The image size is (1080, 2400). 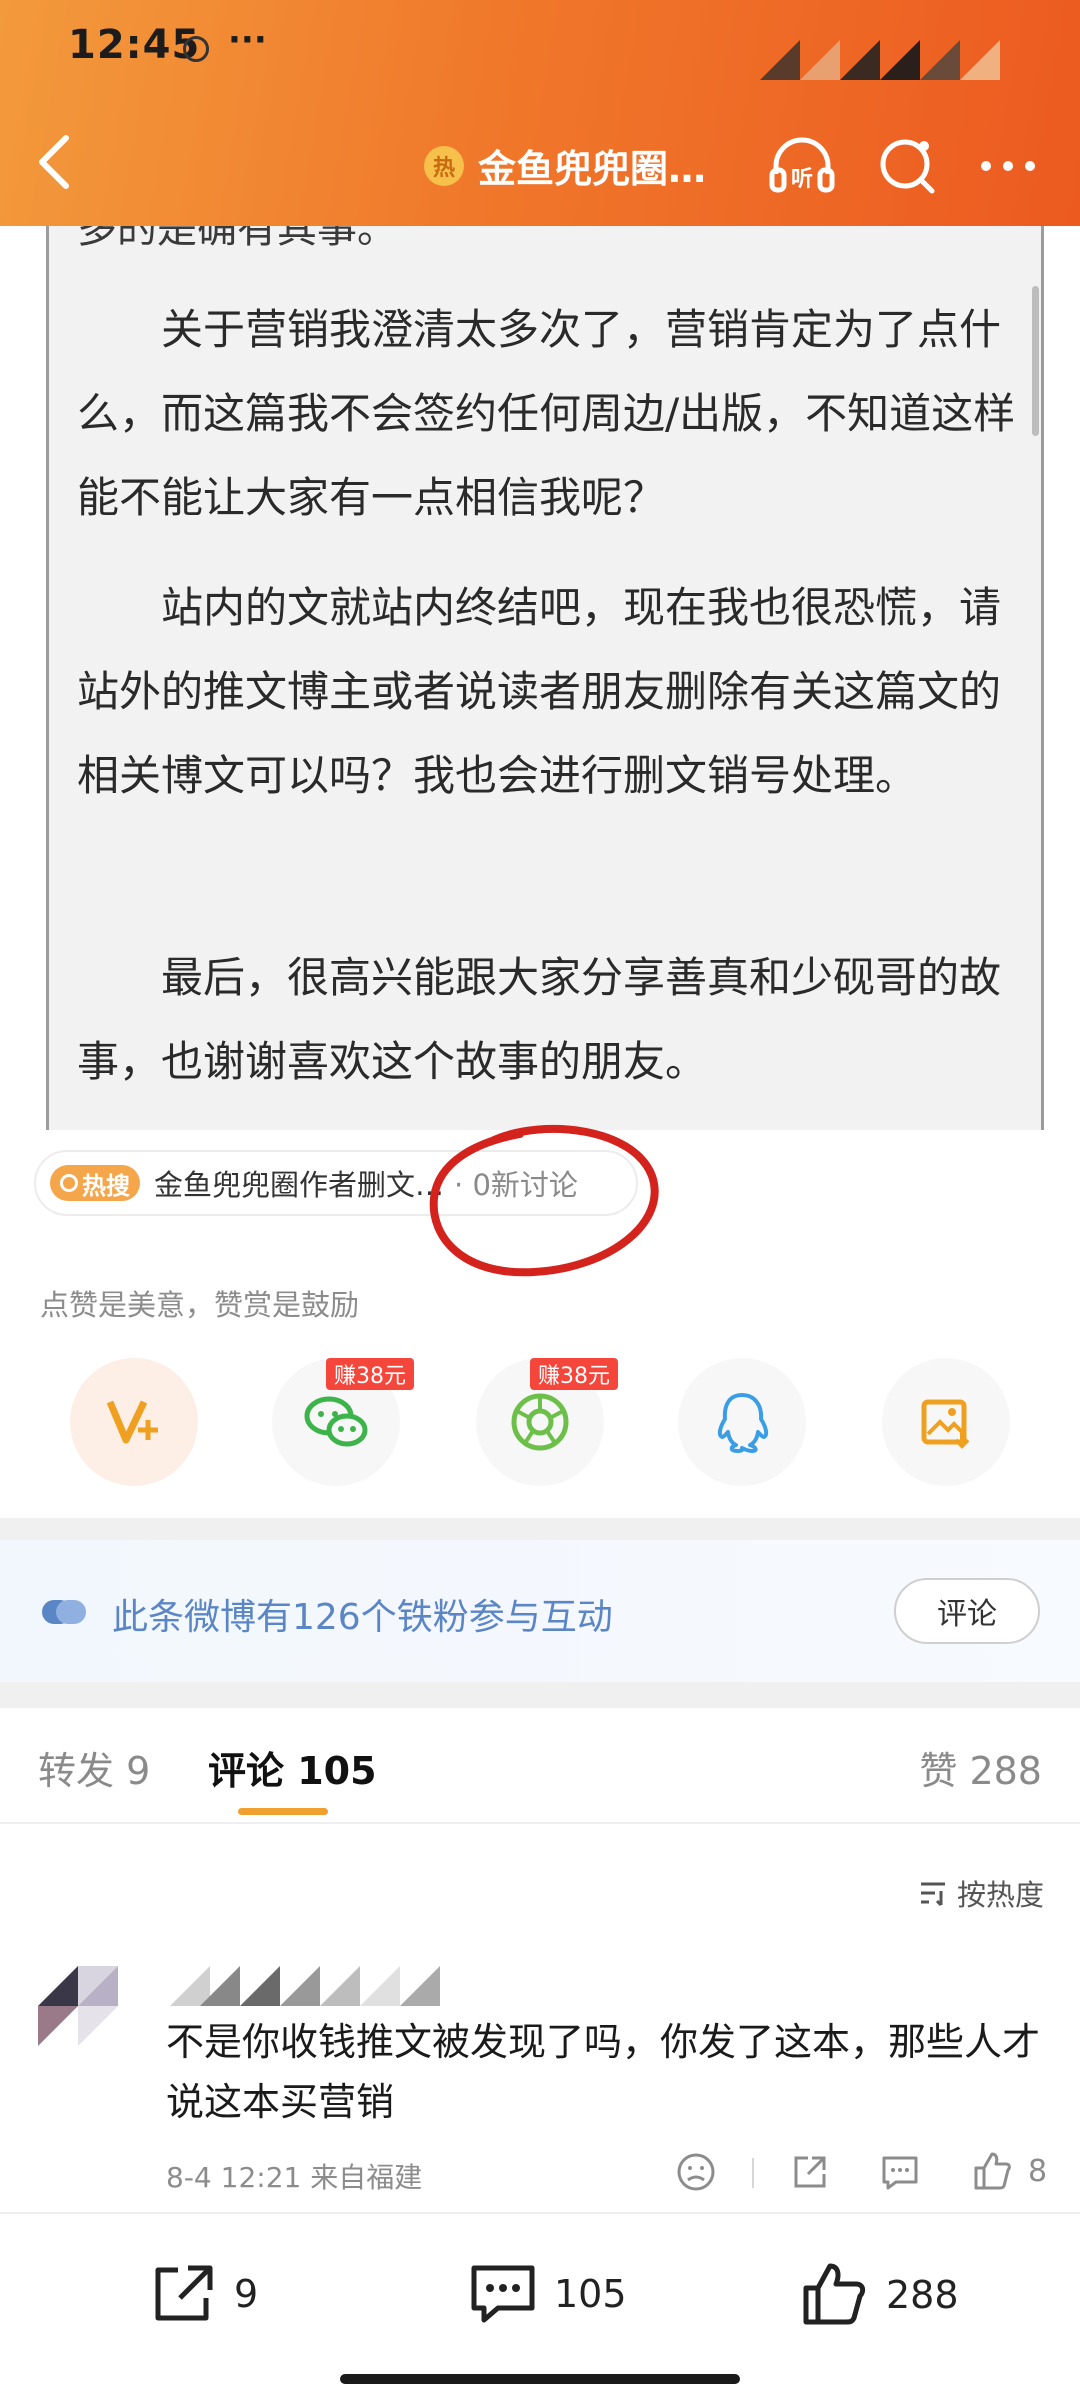 I want to click on bottom-action-bar: 9 105 288, so click(x=540, y=2306).